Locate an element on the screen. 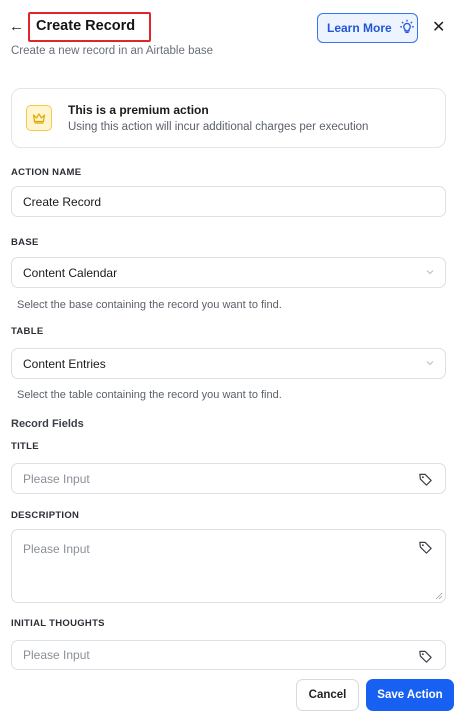  action-name-label: ACTION NAME is located at coordinates (46, 172).